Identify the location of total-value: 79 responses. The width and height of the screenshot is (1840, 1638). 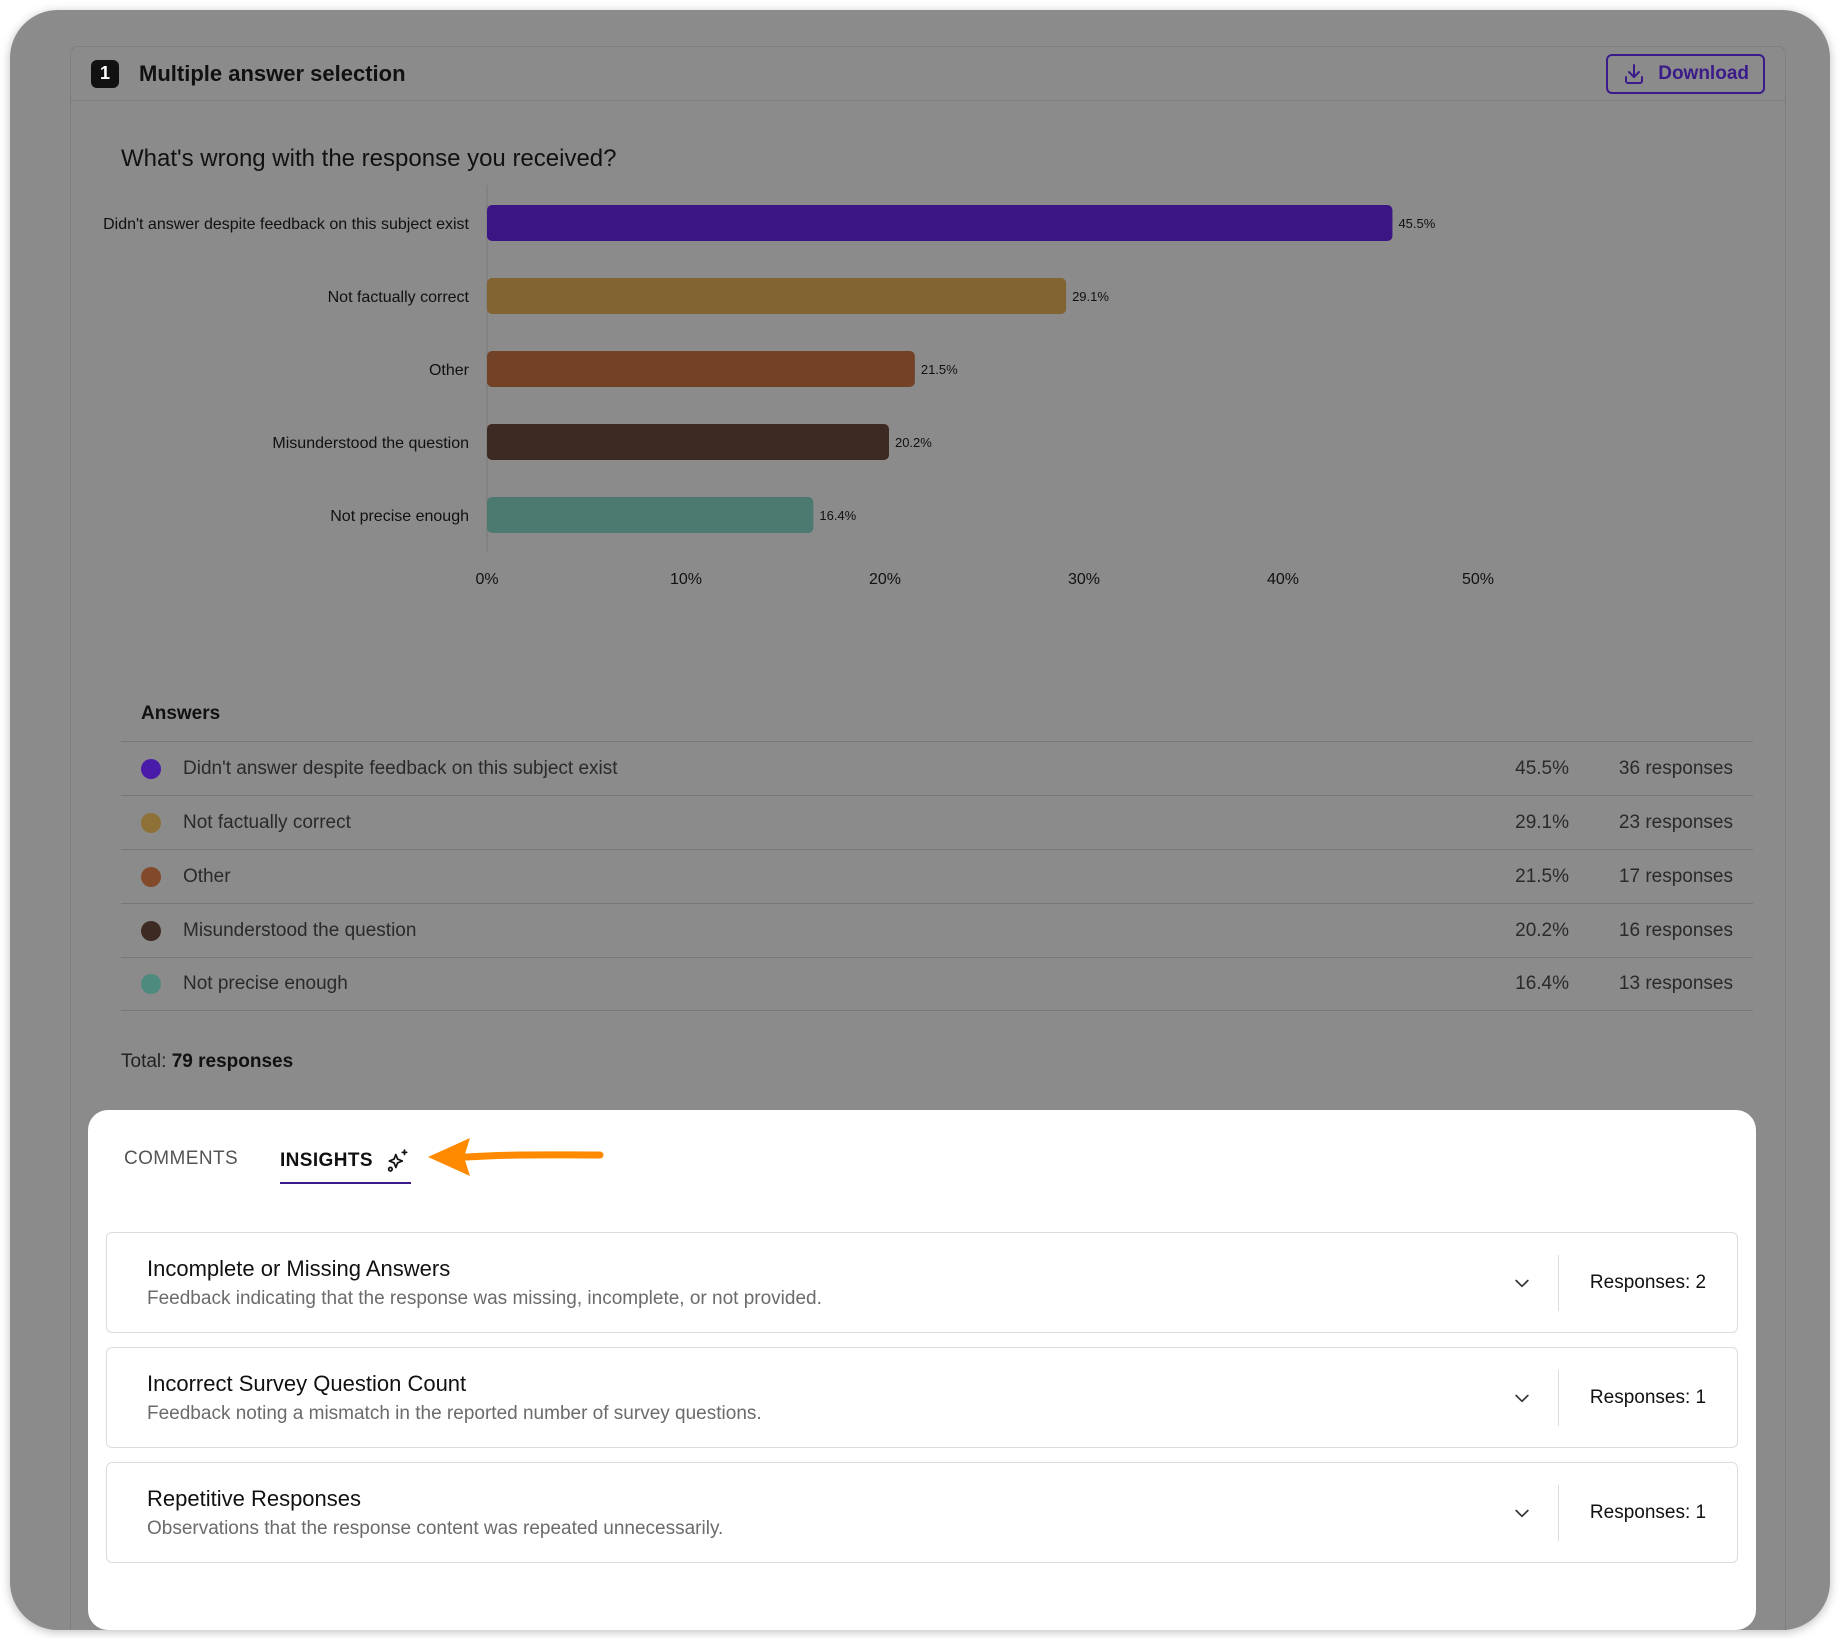
(232, 1061).